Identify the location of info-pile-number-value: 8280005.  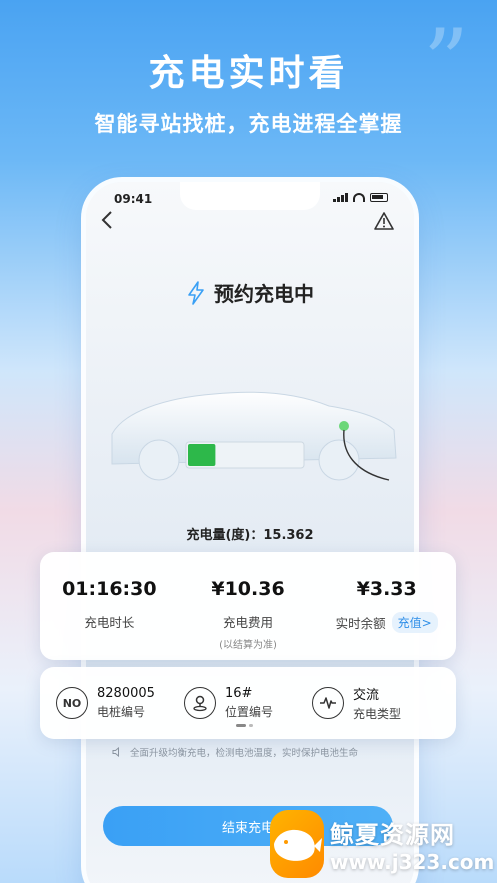
(126, 693).